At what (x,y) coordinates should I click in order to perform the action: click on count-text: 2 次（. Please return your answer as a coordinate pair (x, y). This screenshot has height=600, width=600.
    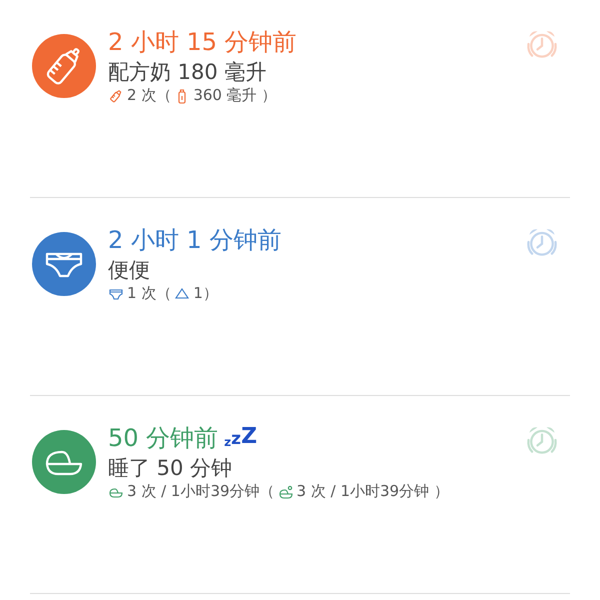
    Looking at the image, I should click on (149, 95).